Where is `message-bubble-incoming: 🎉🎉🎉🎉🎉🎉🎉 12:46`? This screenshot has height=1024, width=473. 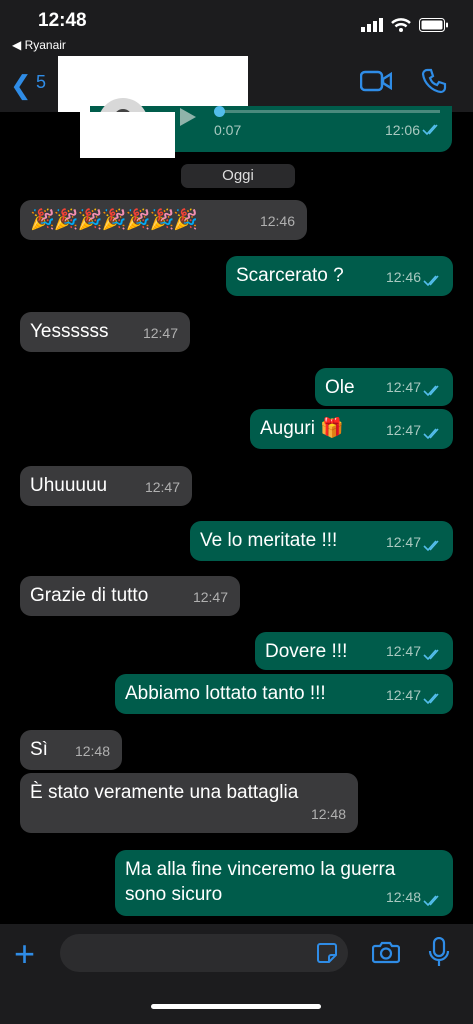 message-bubble-incoming: 🎉🎉🎉🎉🎉🎉🎉 12:46 is located at coordinates (163, 220).